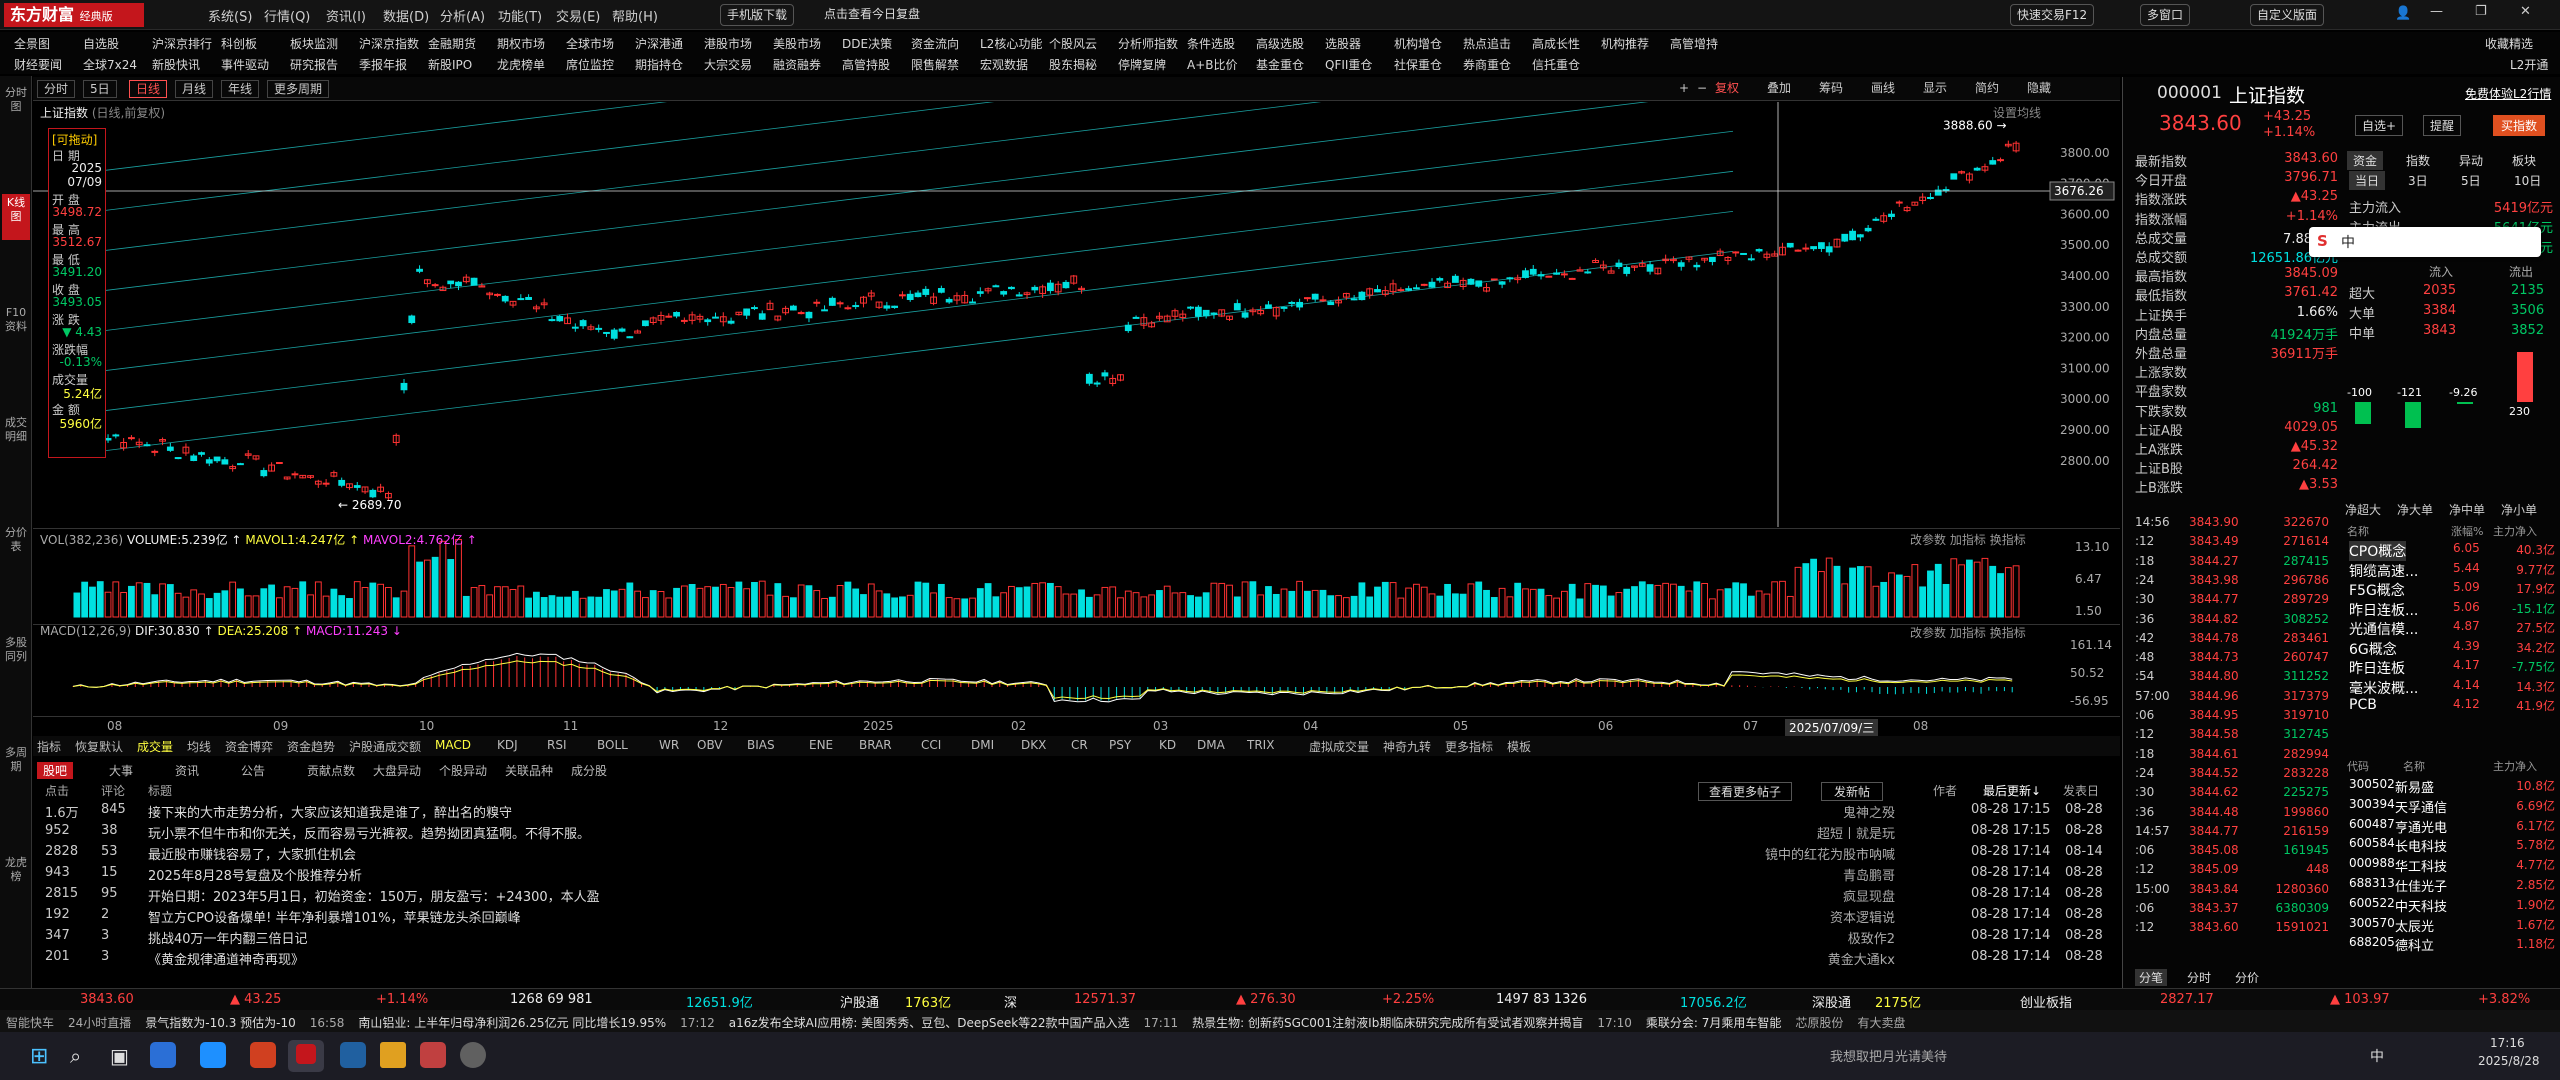  Describe the element at coordinates (16, 107) in the screenshot. I see `view-tab-0: 分时图` at that location.